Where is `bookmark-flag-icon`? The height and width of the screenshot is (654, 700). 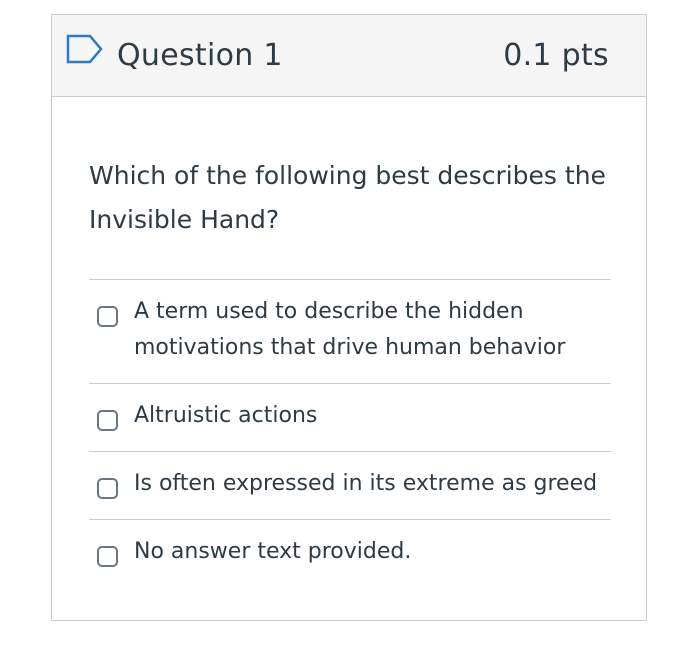 bookmark-flag-icon is located at coordinates (85, 49).